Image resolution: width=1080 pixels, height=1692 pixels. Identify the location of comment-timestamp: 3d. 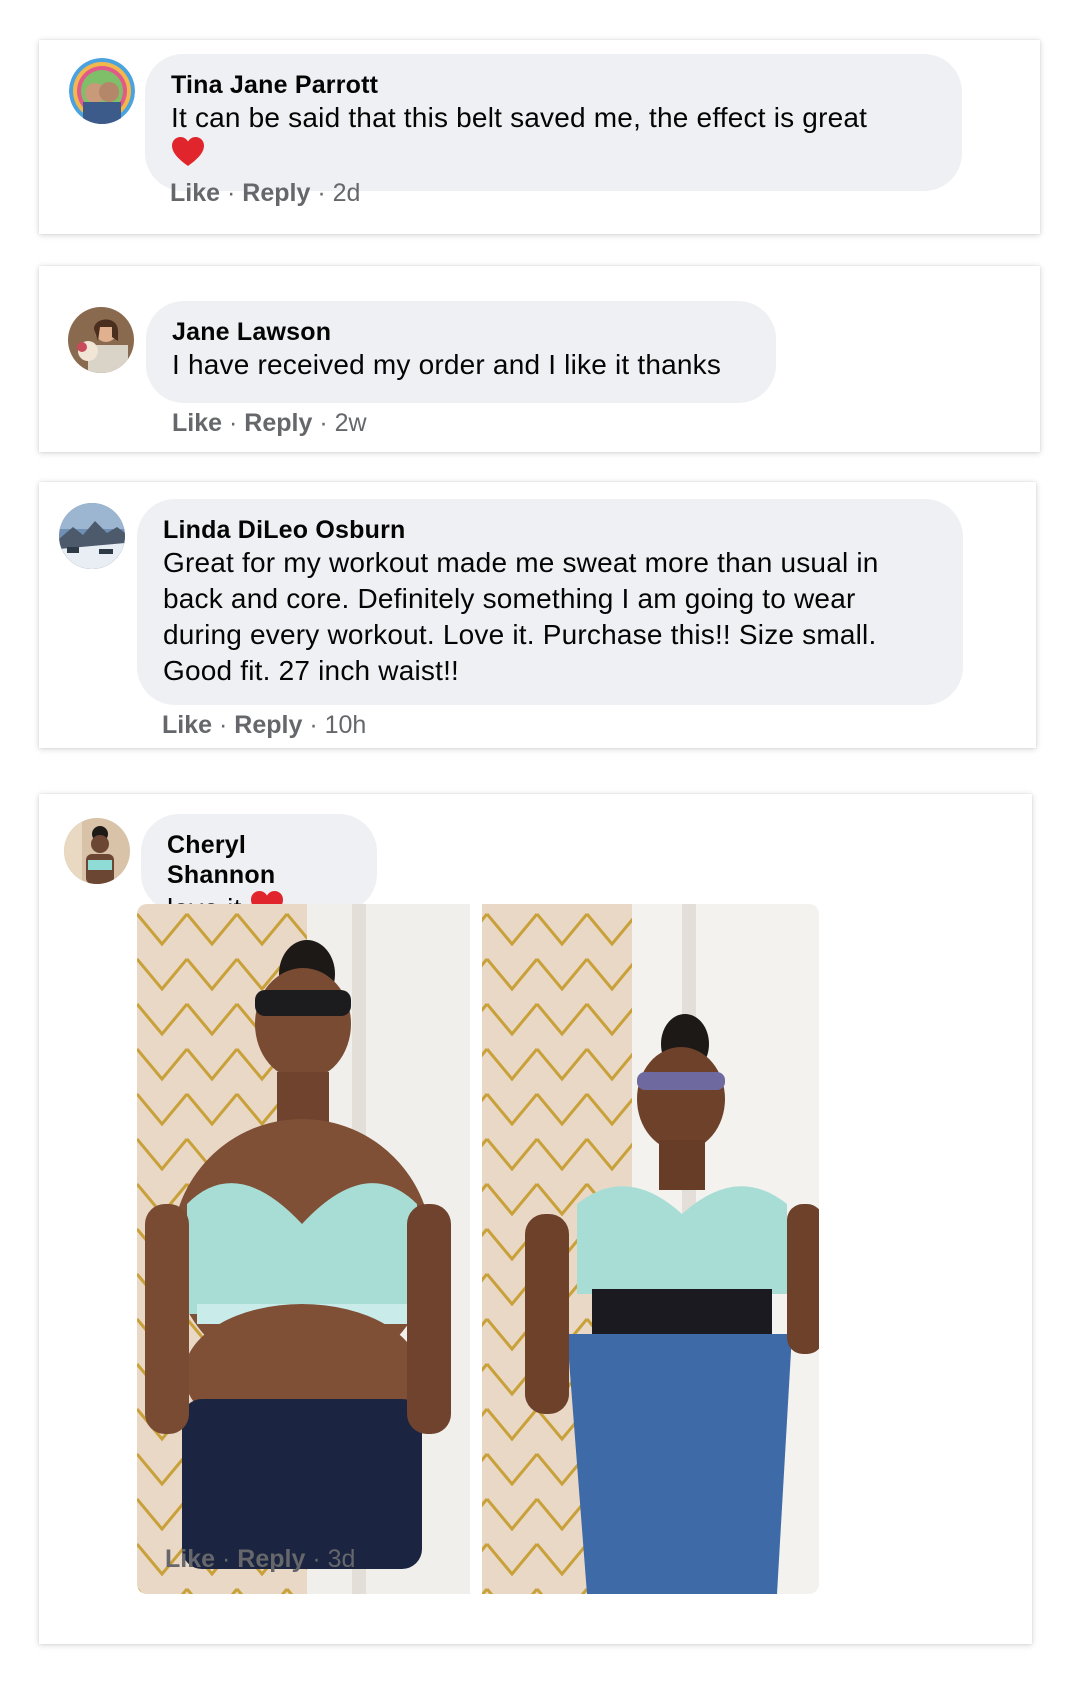
(342, 1559).